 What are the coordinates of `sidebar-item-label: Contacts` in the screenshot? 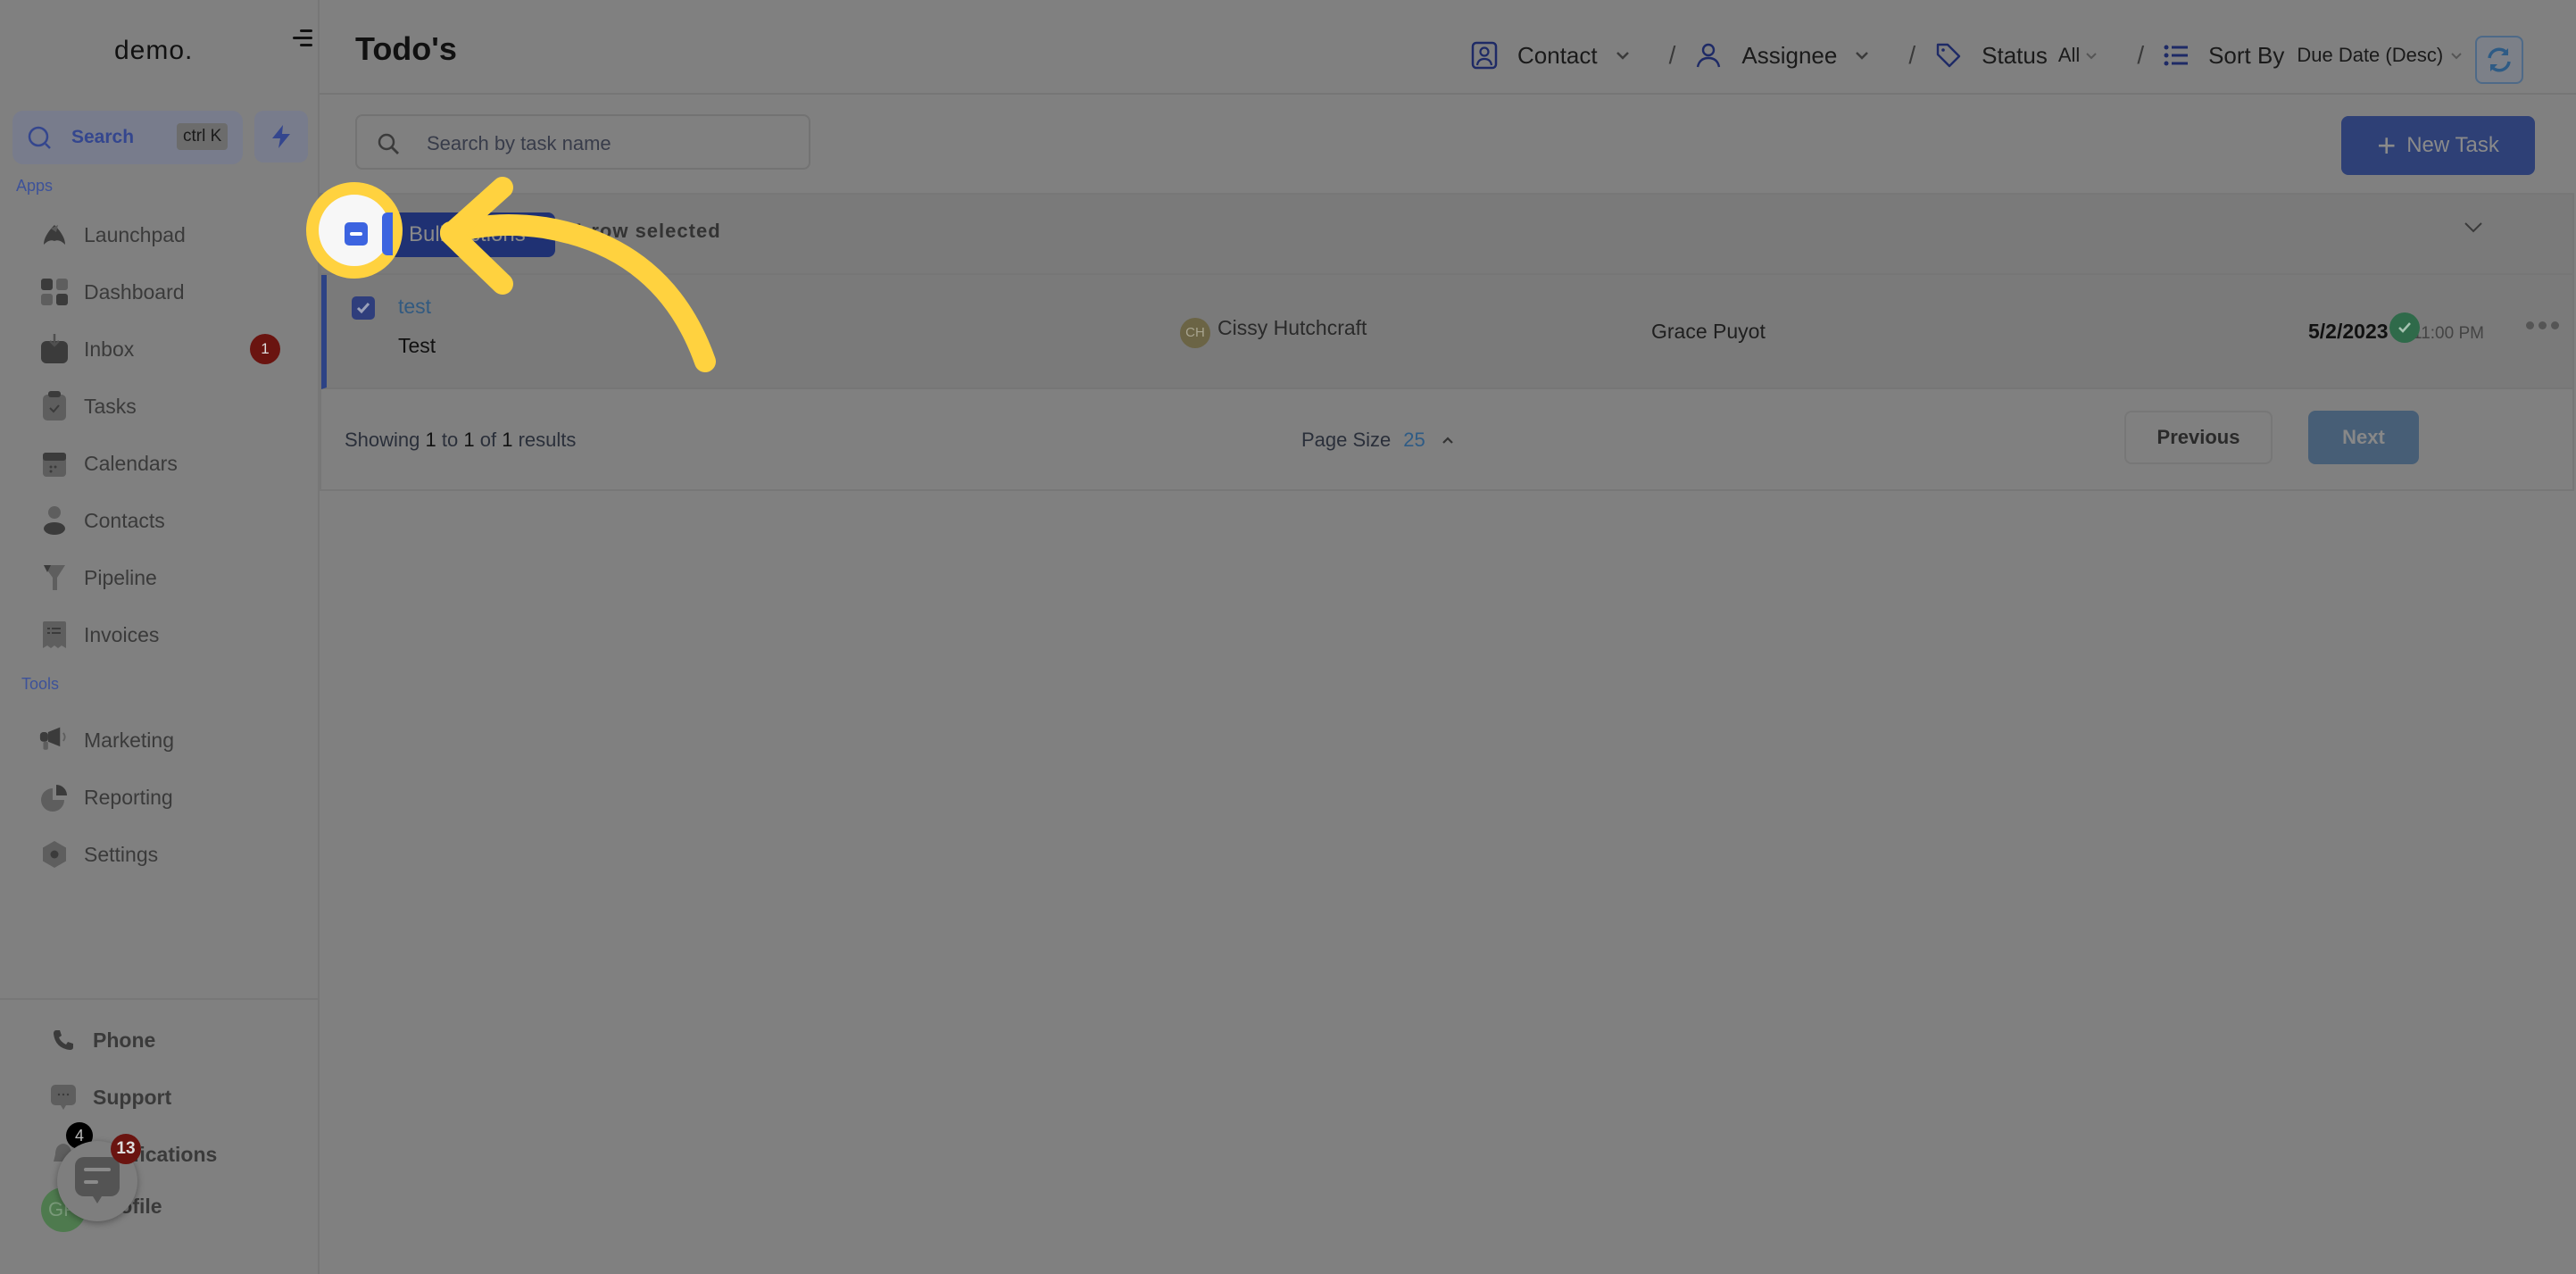 It's located at (125, 520).